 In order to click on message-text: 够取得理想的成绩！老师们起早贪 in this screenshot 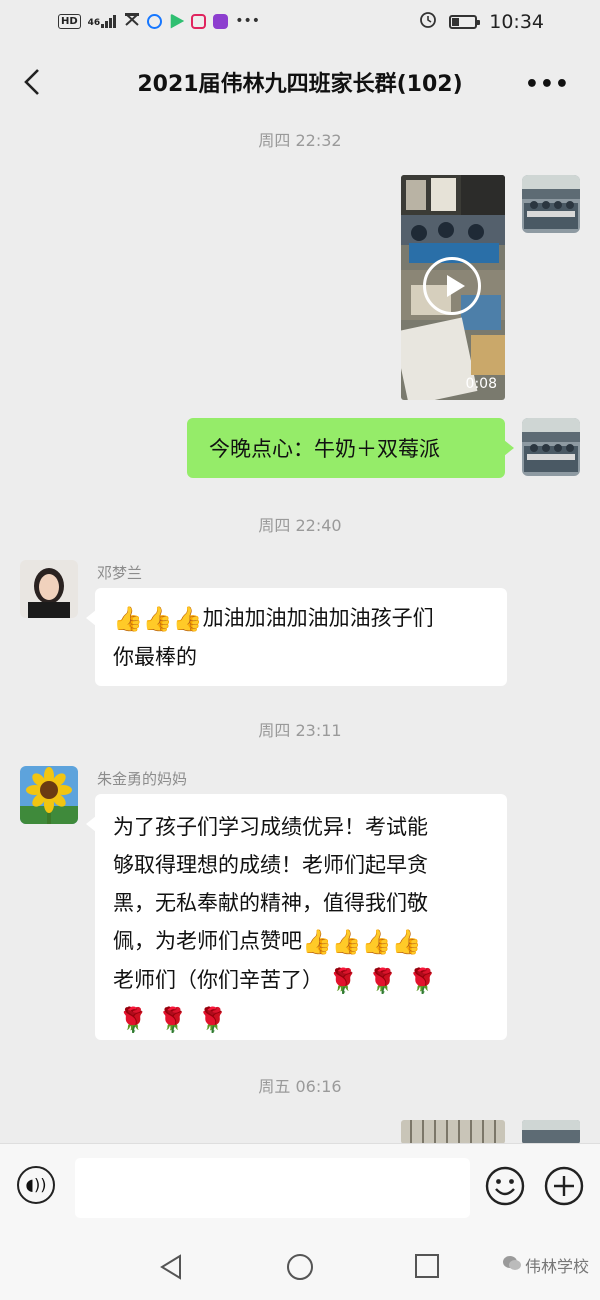, I will do `click(270, 865)`.